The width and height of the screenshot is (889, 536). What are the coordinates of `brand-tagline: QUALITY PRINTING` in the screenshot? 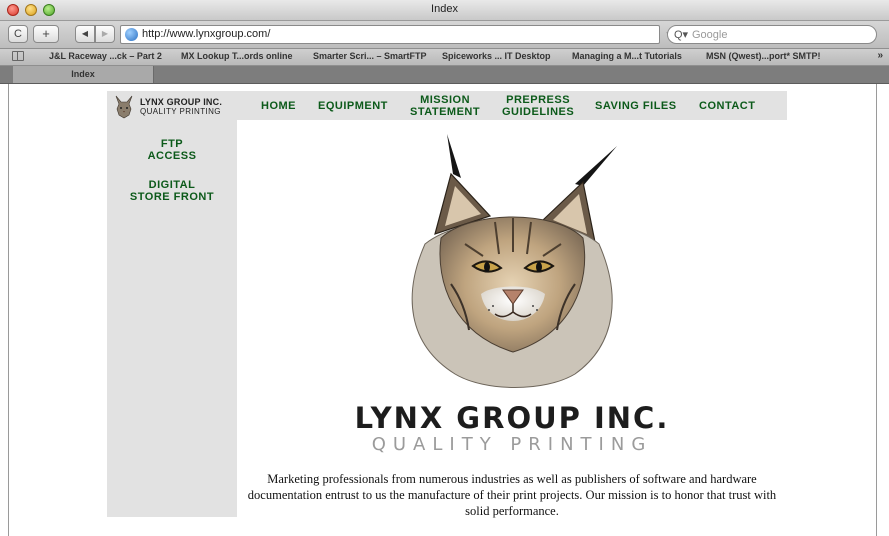 It's located at (512, 444).